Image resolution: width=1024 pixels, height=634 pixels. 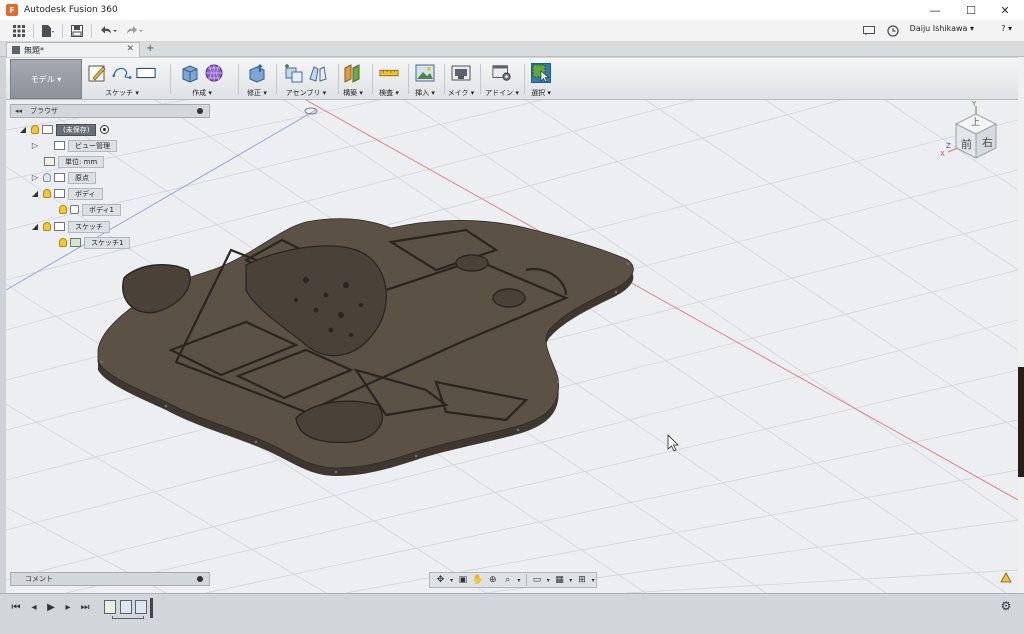 I want to click on close-tab-icon: ✕, so click(x=130, y=49).